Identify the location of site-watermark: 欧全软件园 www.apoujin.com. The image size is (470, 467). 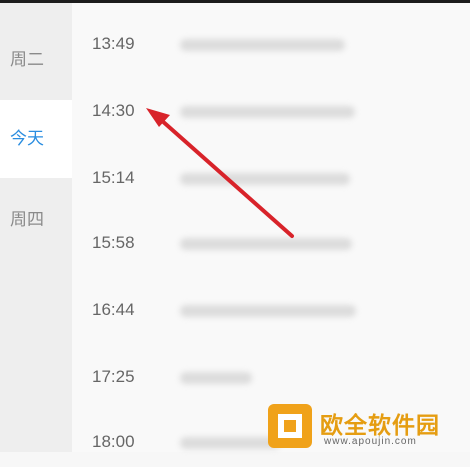
(366, 428).